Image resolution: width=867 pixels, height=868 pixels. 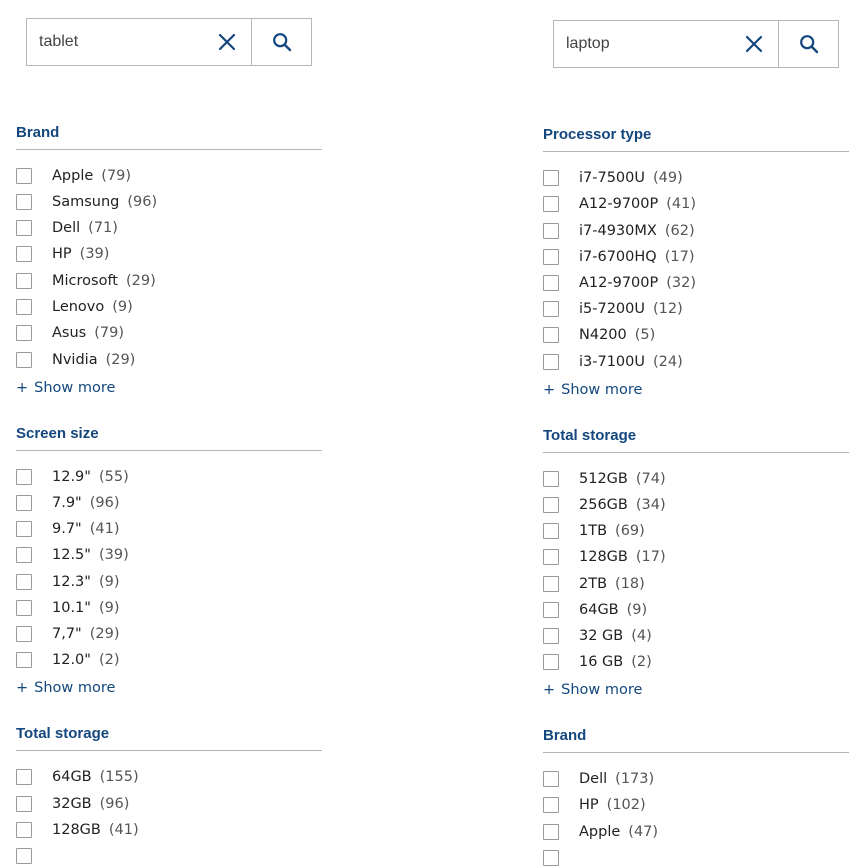 I want to click on filter-option: 512GB (74), so click(x=604, y=479).